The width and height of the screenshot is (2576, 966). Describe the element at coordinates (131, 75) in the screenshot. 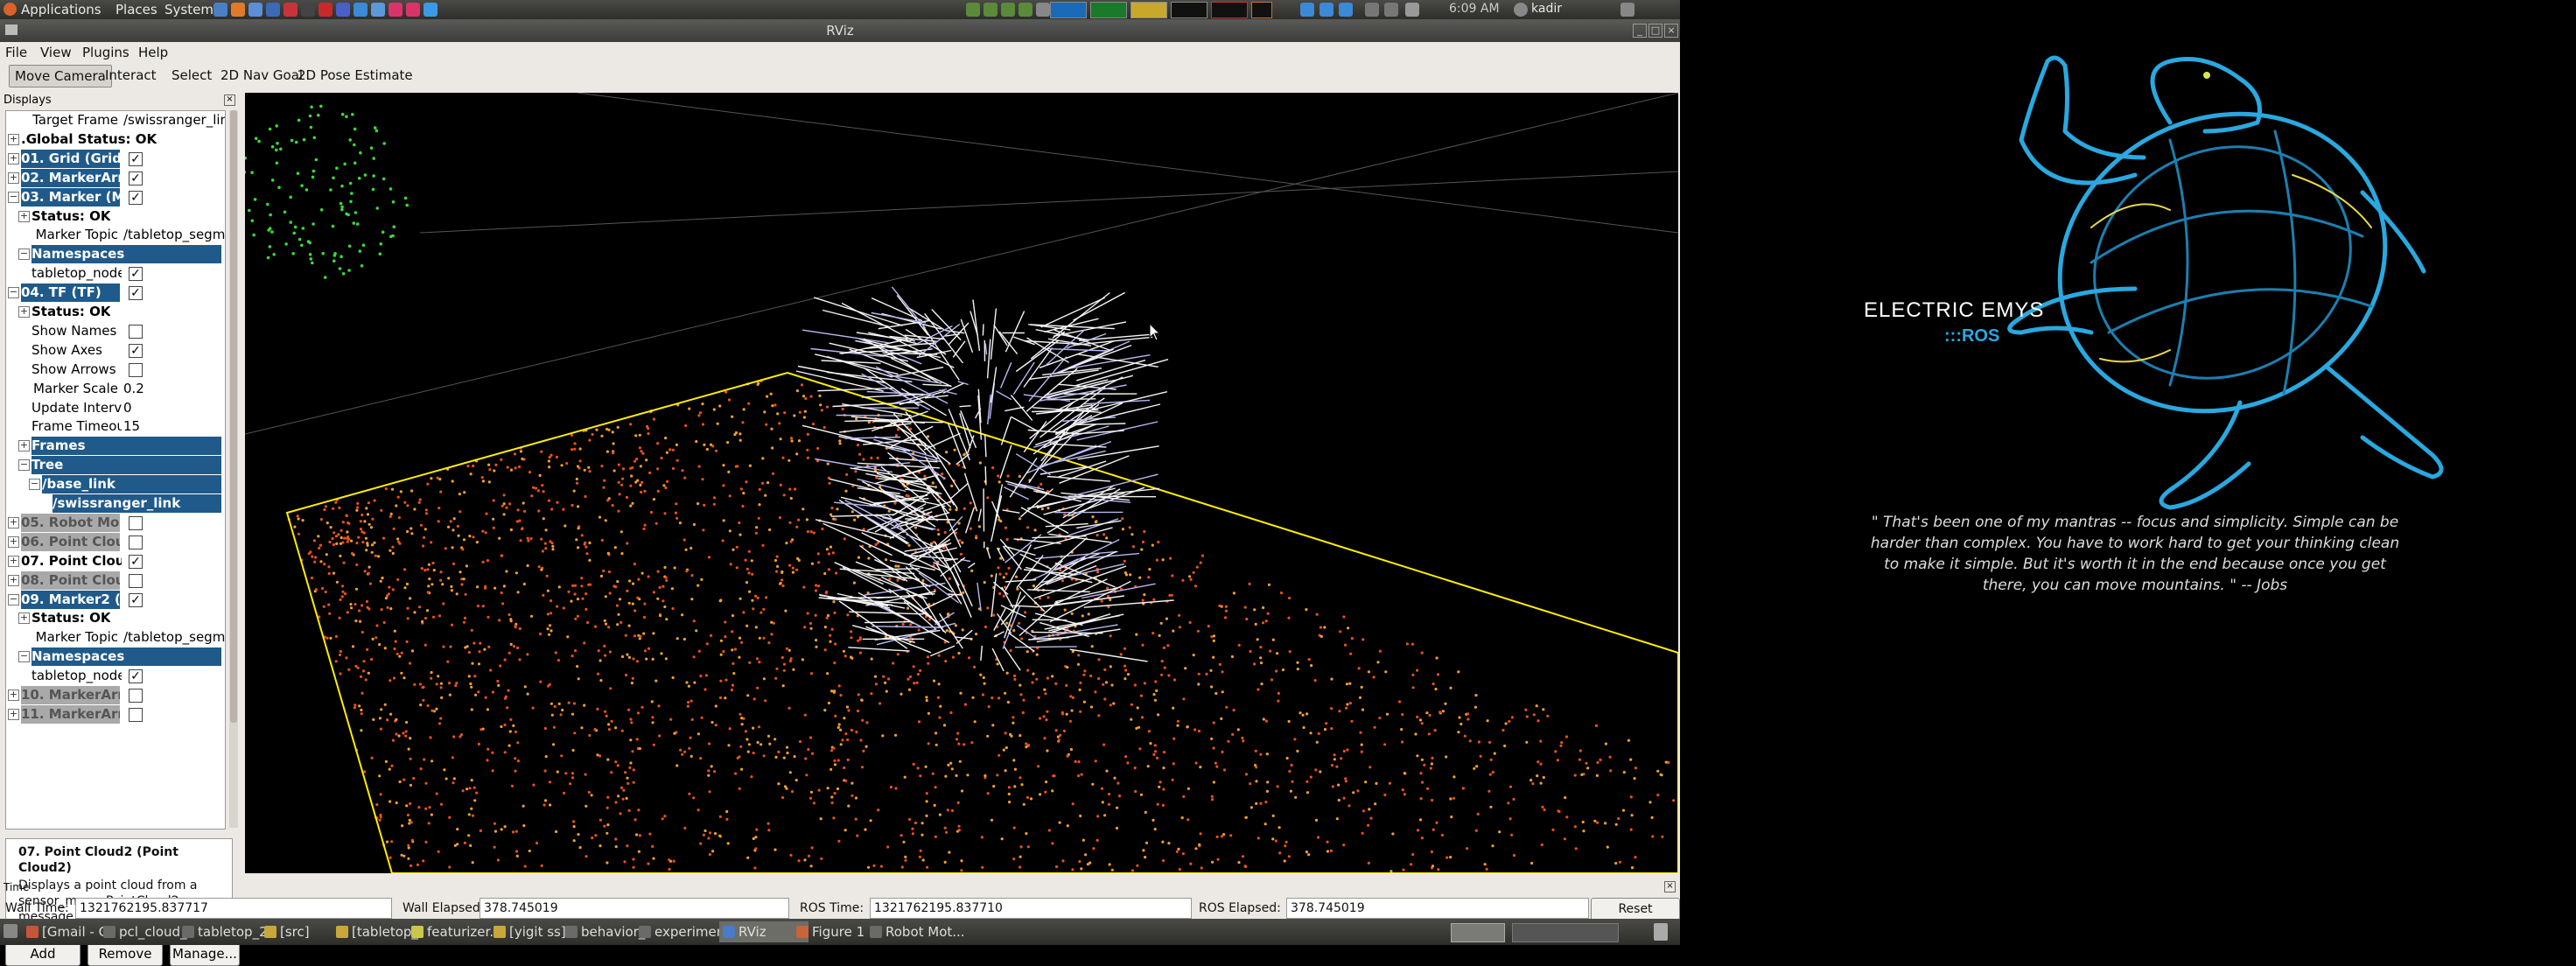

I see `tool-interact: Interact` at that location.